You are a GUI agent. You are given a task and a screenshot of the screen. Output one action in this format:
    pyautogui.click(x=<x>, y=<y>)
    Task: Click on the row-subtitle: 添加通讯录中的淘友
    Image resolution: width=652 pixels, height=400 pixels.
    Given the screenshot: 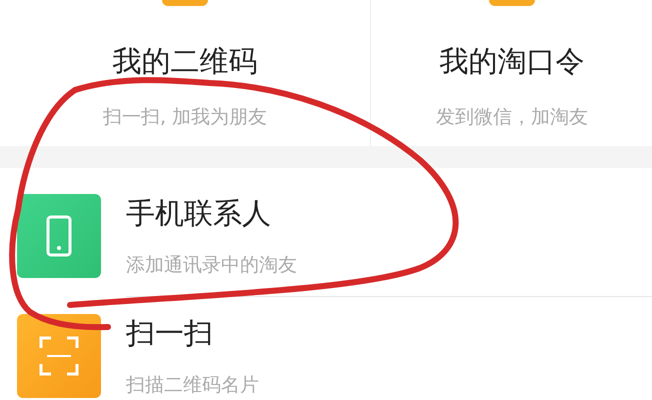 What is the action you would take?
    pyautogui.click(x=212, y=265)
    